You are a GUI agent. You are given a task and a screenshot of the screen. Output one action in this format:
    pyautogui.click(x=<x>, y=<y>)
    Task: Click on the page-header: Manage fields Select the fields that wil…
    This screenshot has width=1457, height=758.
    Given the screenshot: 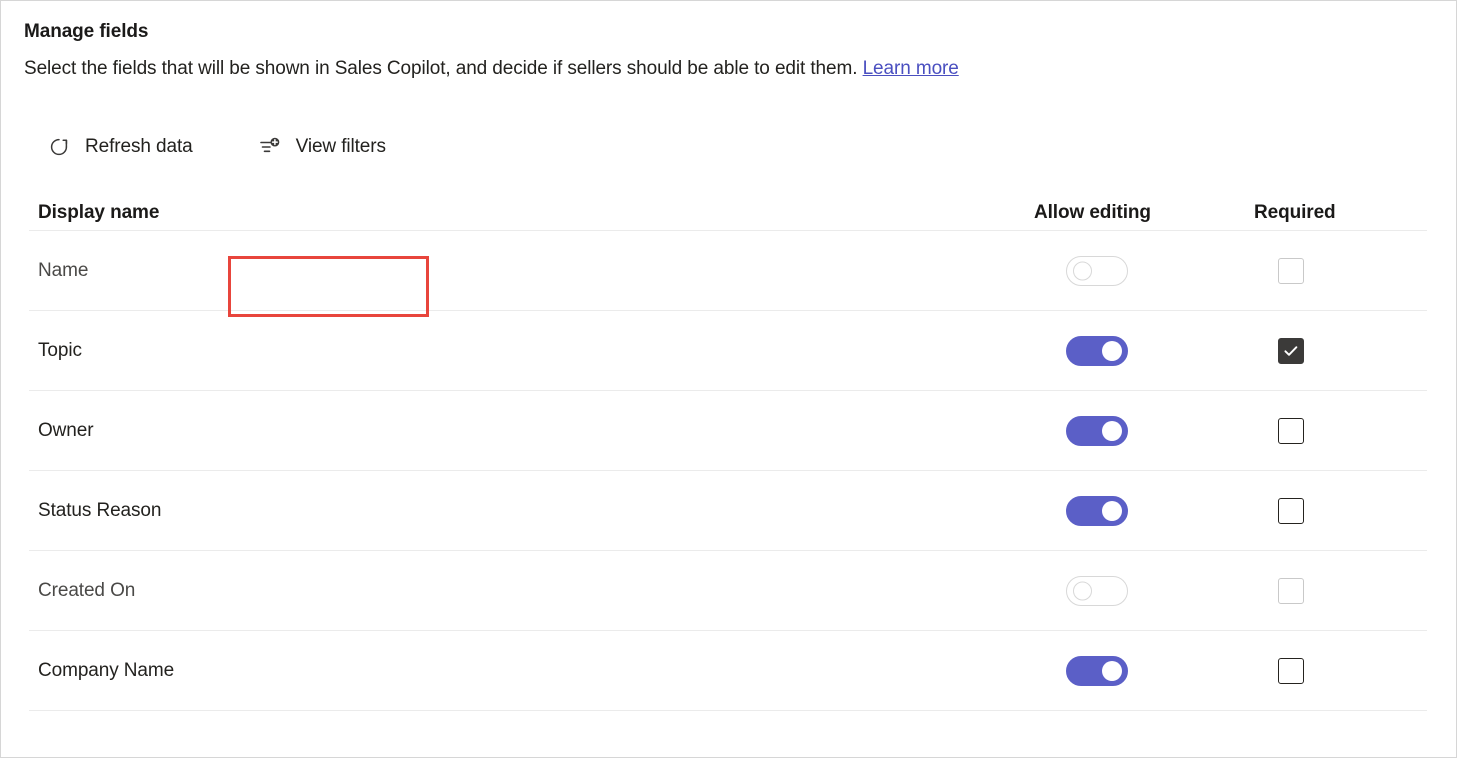 What is the action you would take?
    pyautogui.click(x=728, y=41)
    